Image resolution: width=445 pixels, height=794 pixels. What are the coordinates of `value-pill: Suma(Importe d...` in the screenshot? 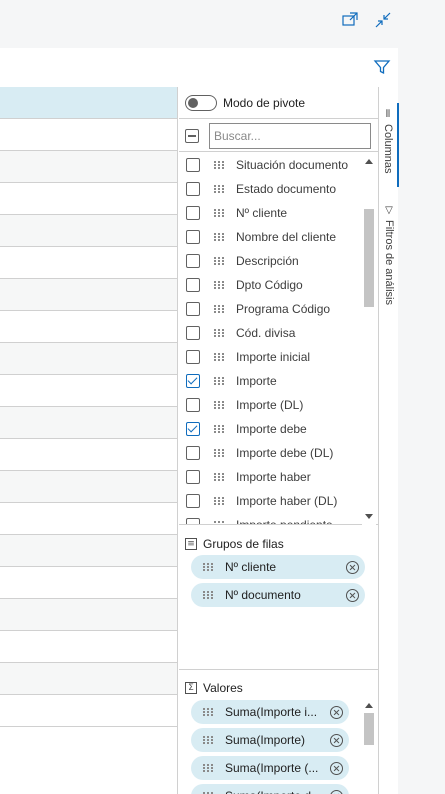 It's located at (270, 789).